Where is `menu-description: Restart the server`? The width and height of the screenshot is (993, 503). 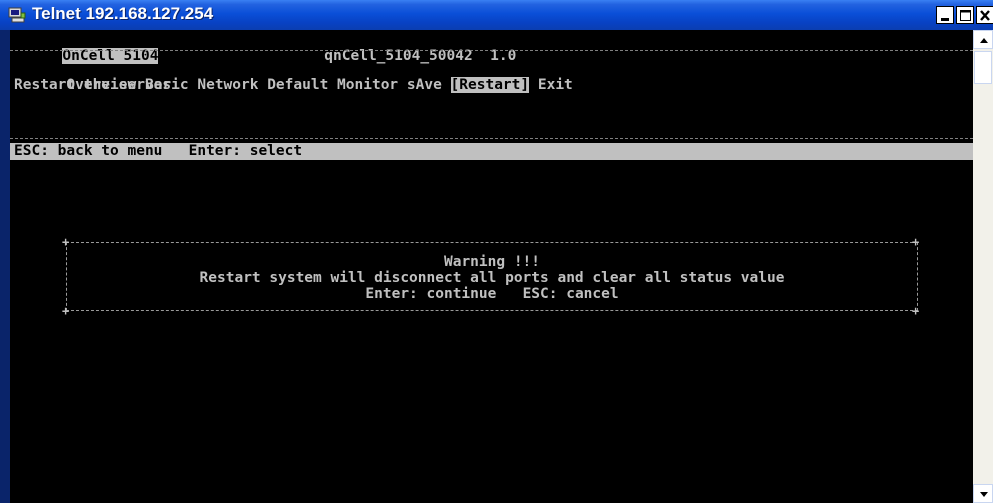
menu-description: Restart the server is located at coordinates (93, 85).